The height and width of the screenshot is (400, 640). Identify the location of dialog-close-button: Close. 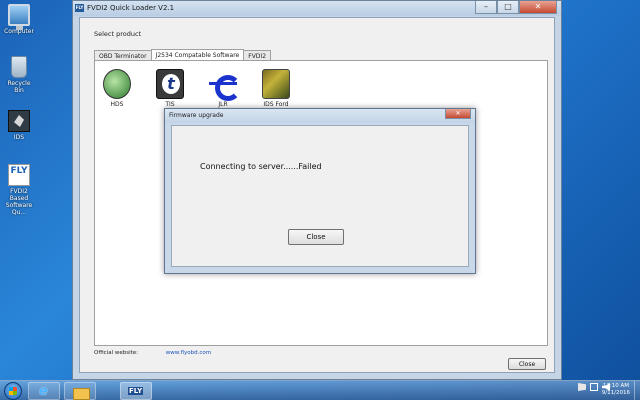
(316, 237).